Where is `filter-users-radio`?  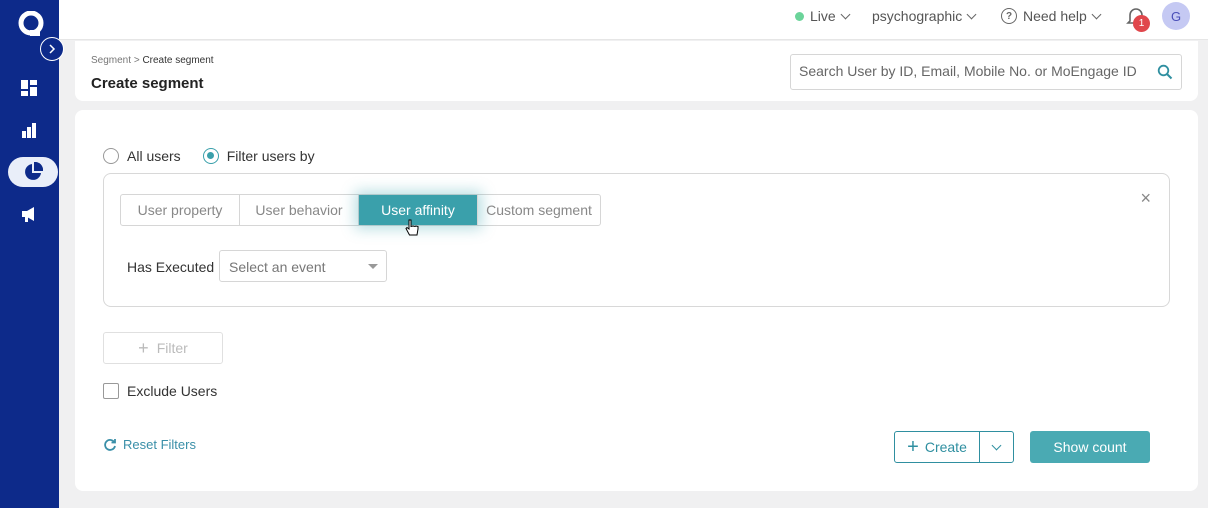 filter-users-radio is located at coordinates (210, 156).